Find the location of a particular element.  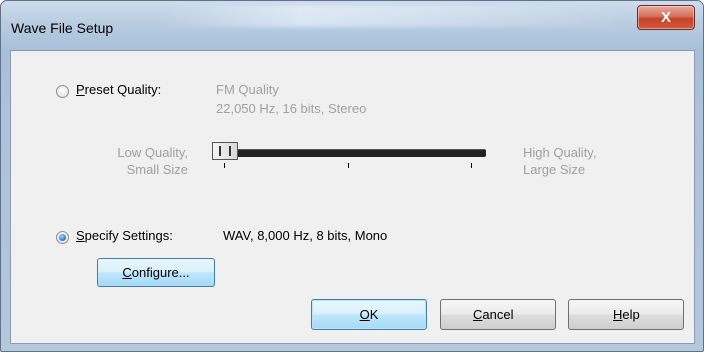

preset-quality-description: 22,050 Hz, 16 bits, Stereo is located at coordinates (291, 108).